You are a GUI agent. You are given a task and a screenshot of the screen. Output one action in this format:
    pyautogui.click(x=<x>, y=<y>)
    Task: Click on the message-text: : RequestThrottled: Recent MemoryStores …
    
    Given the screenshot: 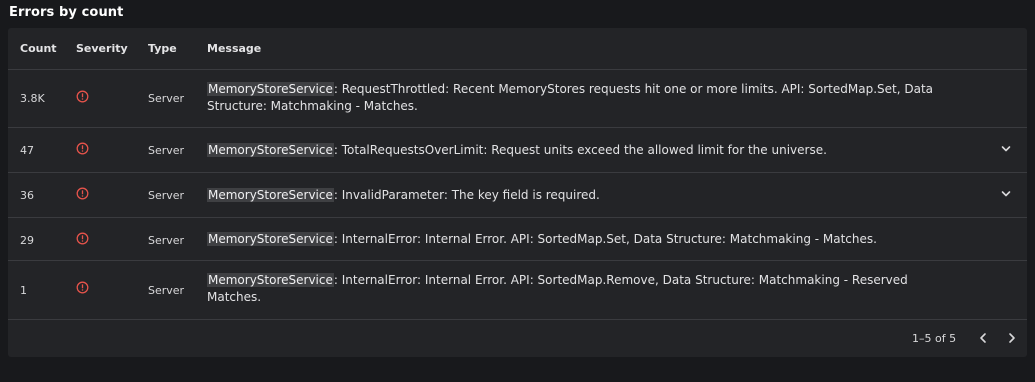 What is the action you would take?
    pyautogui.click(x=633, y=89)
    